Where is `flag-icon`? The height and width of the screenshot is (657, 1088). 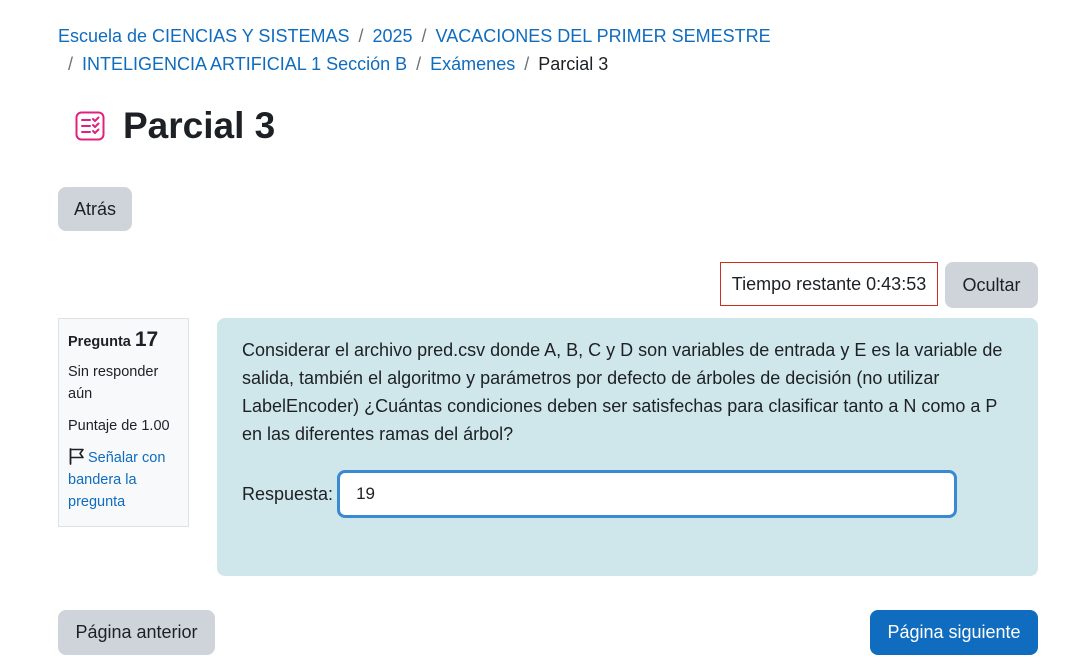 flag-icon is located at coordinates (77, 456).